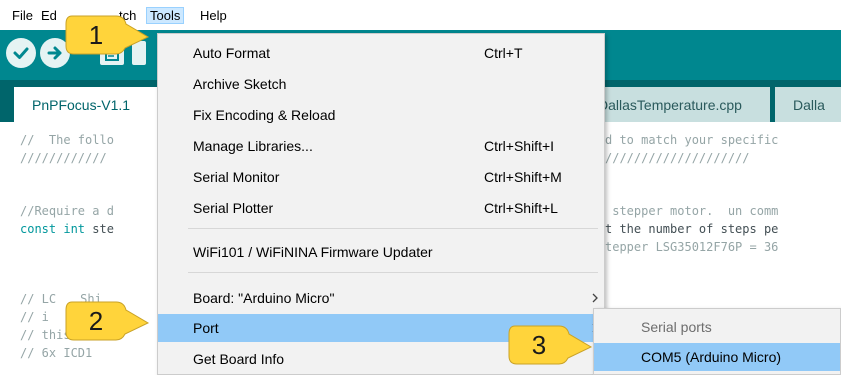  I want to click on callout-1: 1, so click(107, 35).